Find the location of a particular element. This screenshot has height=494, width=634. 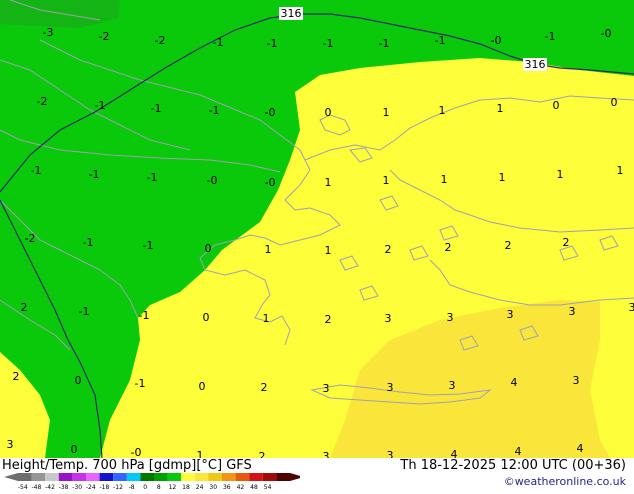

colorbar-label: 30 is located at coordinates (213, 487).